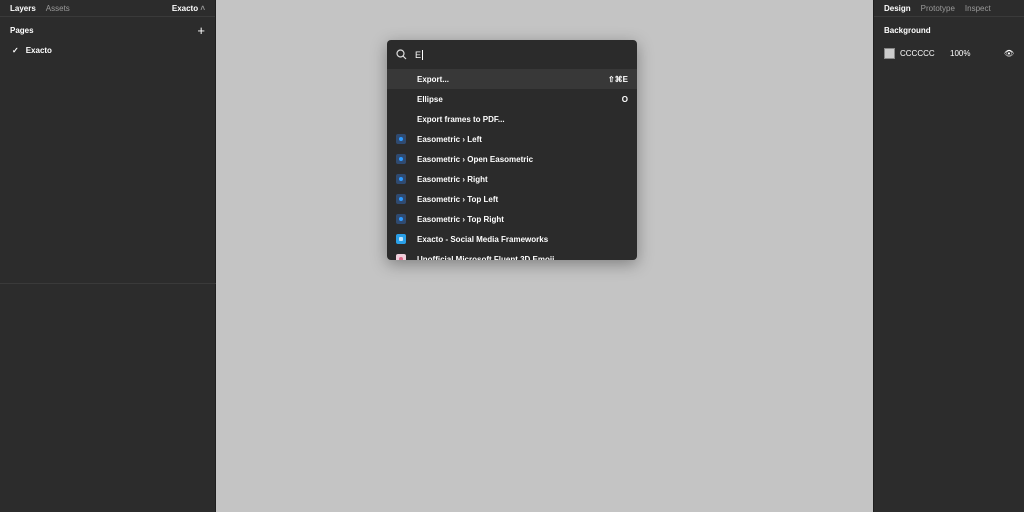  I want to click on tab-assets: Assets, so click(58, 8).